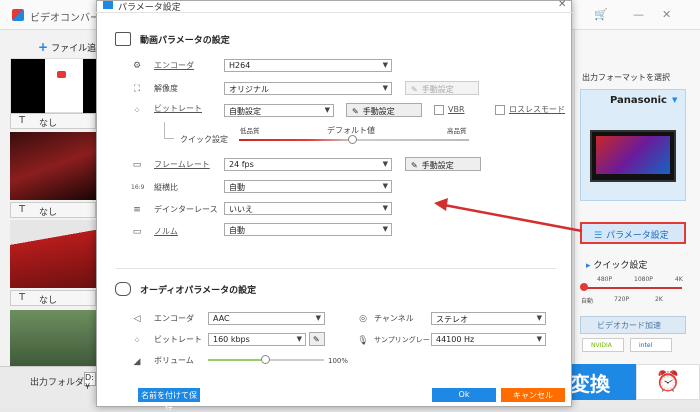 Image resolution: width=700 pixels, height=412 pixels. I want to click on save-as-button: 名前を付けて保存, so click(169, 399).